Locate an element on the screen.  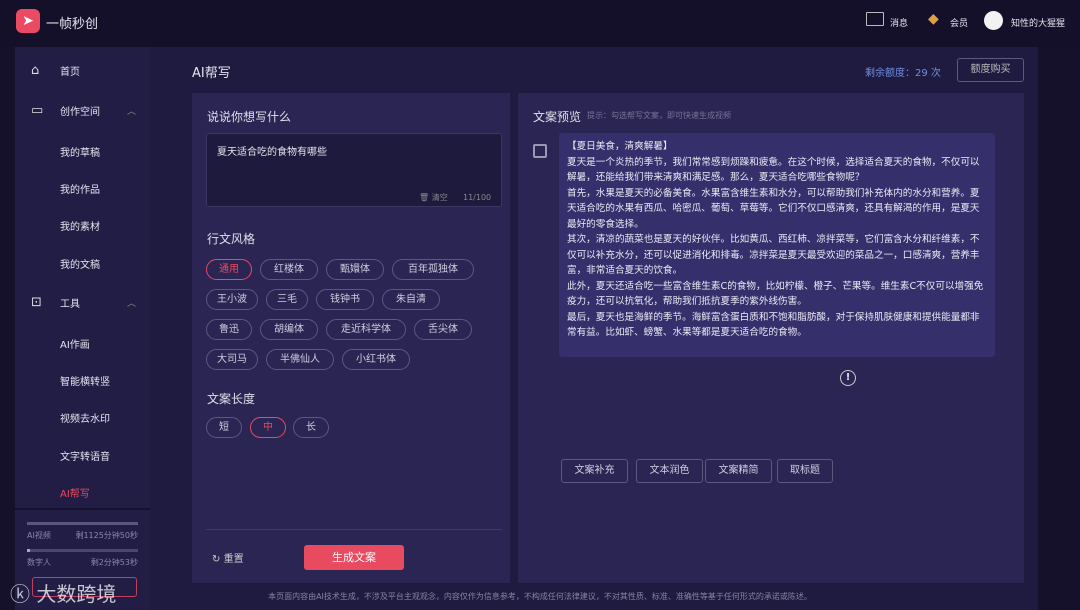
quota-value: 剩2分钟53秒 is located at coordinates (114, 562).